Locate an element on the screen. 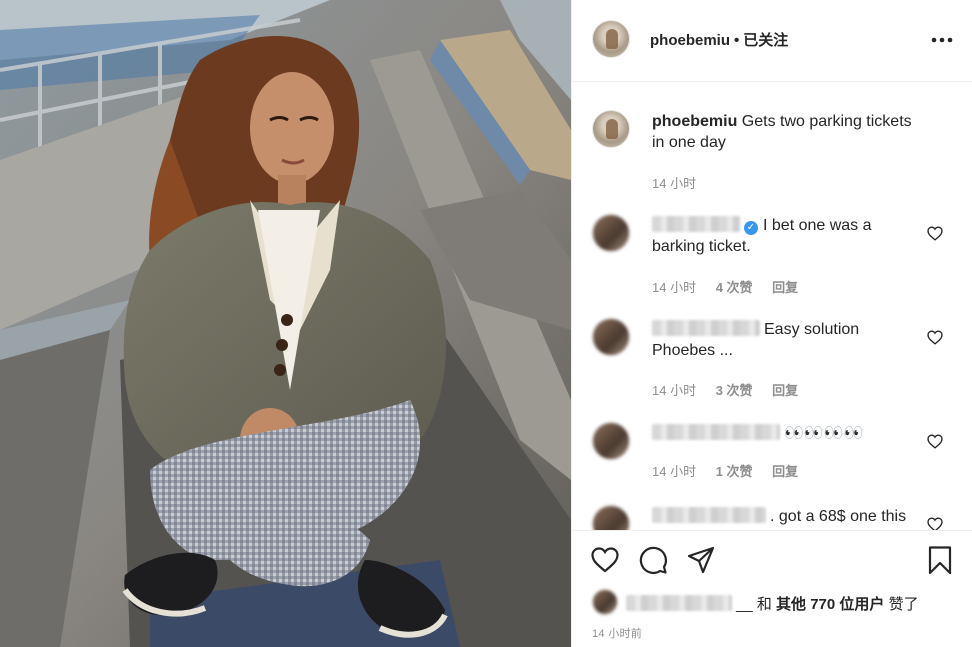 The image size is (972, 647). post-timestamp: 14 小时前 is located at coordinates (617, 633).